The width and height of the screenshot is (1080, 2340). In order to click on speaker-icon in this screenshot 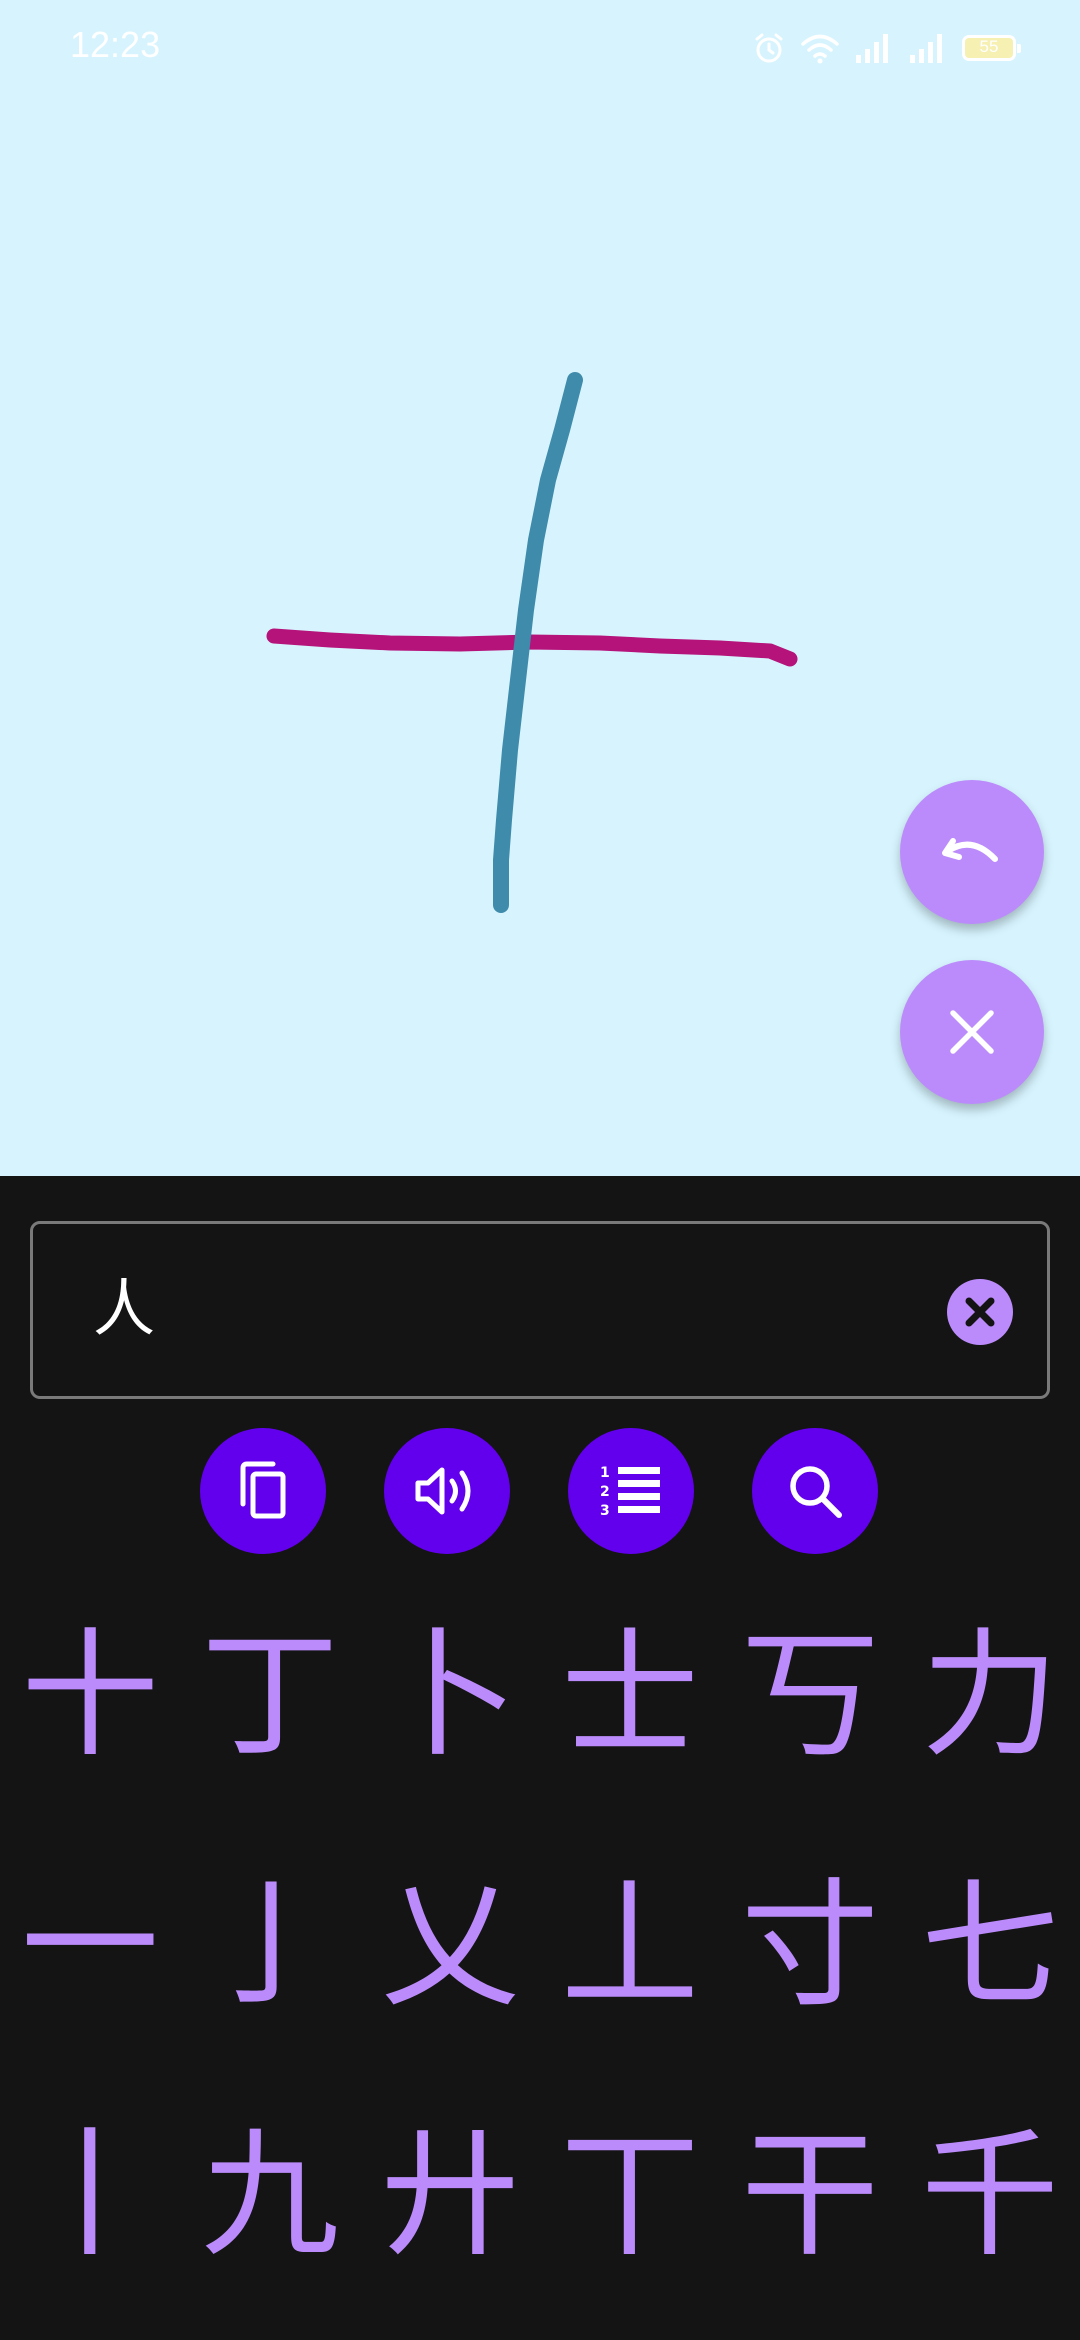, I will do `click(443, 1491)`.